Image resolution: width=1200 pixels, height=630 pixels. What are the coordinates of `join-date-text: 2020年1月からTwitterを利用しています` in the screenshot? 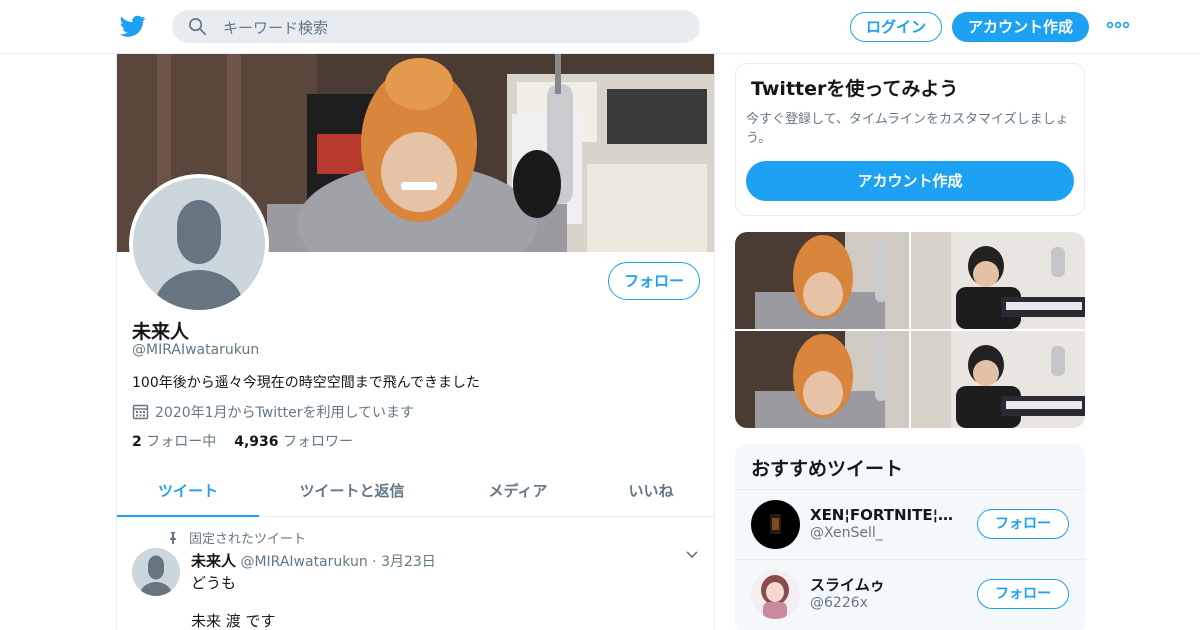 It's located at (285, 413).